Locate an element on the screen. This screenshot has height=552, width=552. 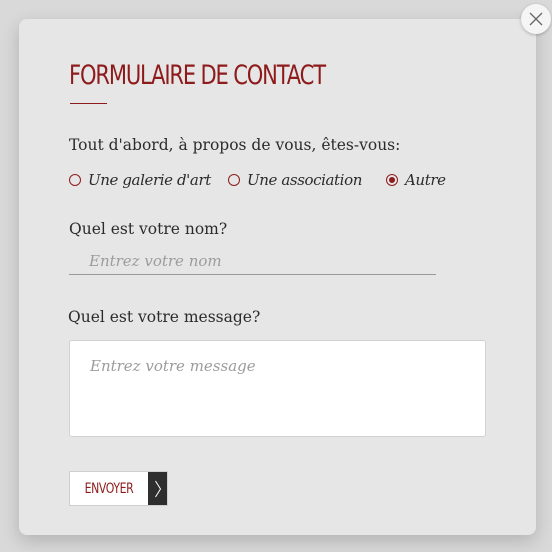
radio-label: Une association is located at coordinates (304, 180).